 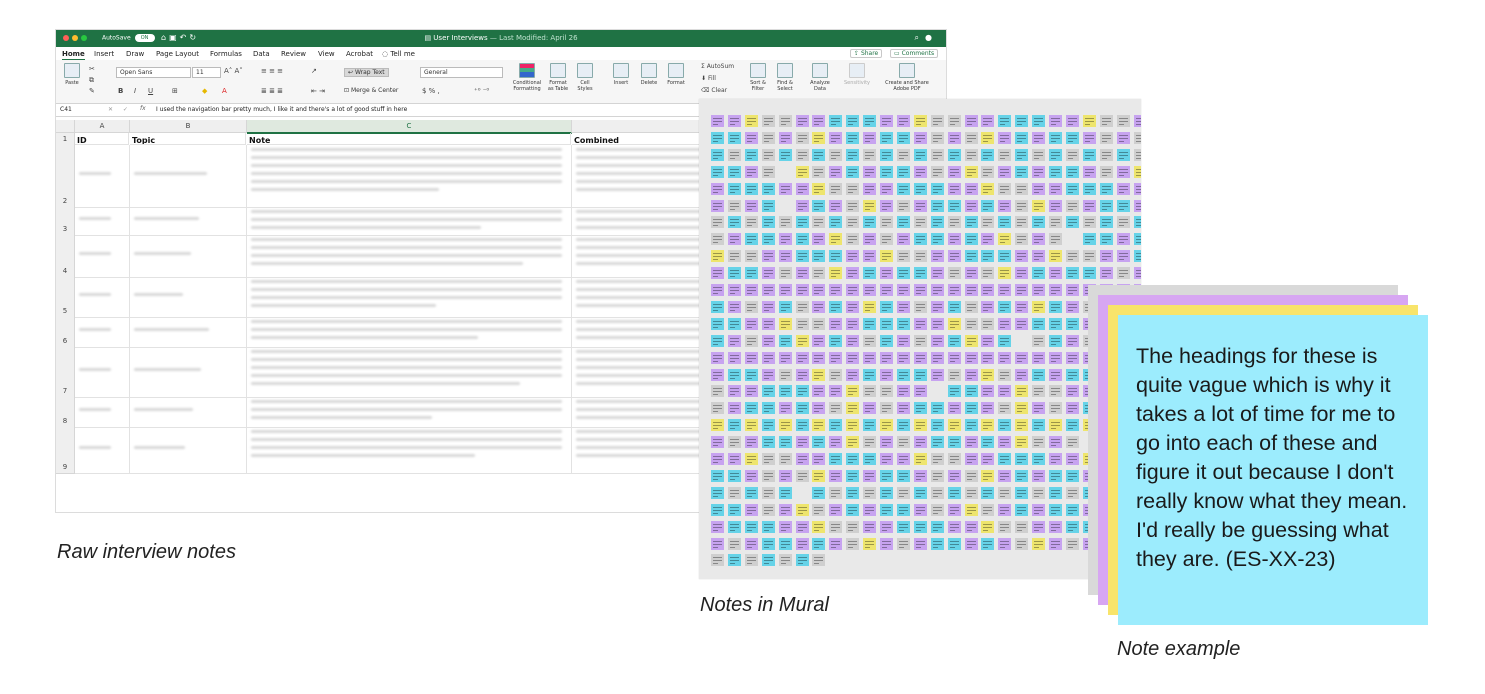 What do you see at coordinates (102, 126) in the screenshot?
I see `column-header-a: A` at bounding box center [102, 126].